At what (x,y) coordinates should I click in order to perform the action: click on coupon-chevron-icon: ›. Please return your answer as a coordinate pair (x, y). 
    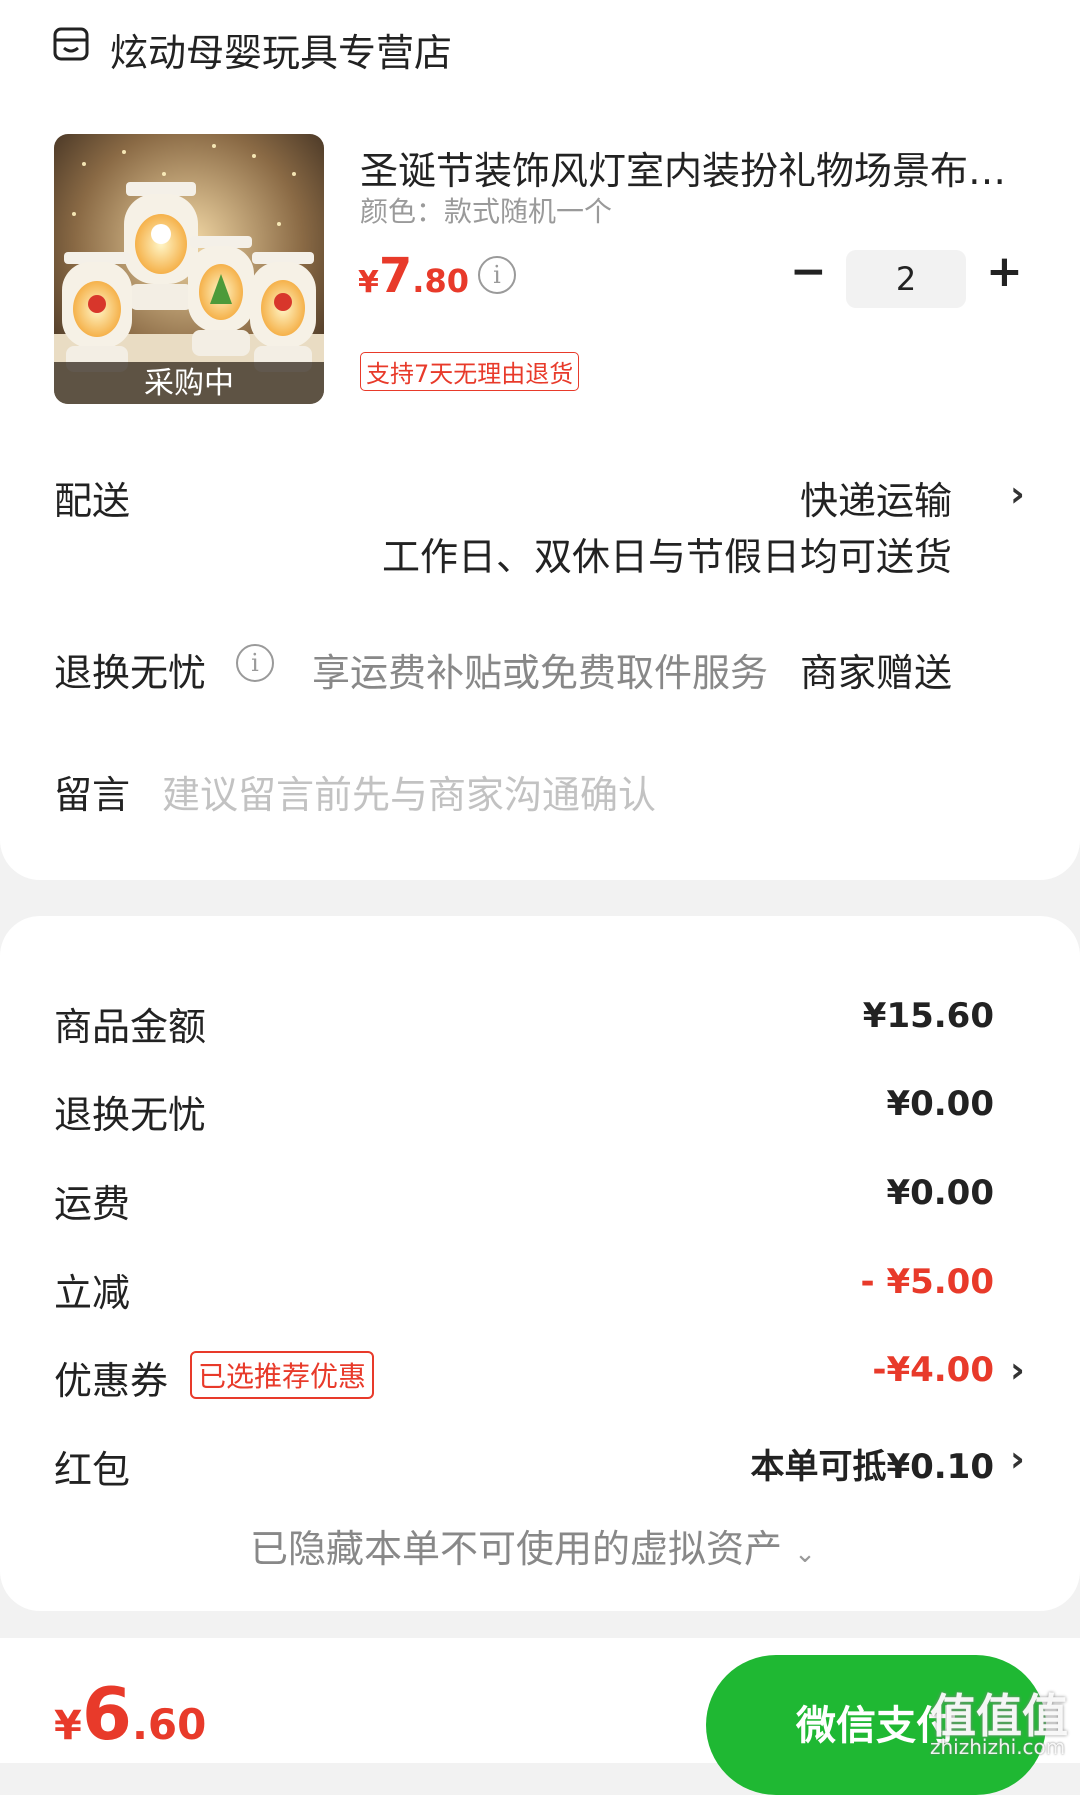
    Looking at the image, I should click on (1017, 1370).